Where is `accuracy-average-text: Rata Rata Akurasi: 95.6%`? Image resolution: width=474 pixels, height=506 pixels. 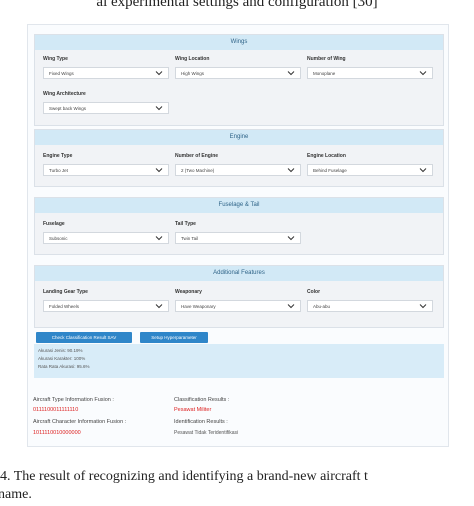
accuracy-average-text: Rata Rata Akurasi: 95.6% is located at coordinates (64, 366).